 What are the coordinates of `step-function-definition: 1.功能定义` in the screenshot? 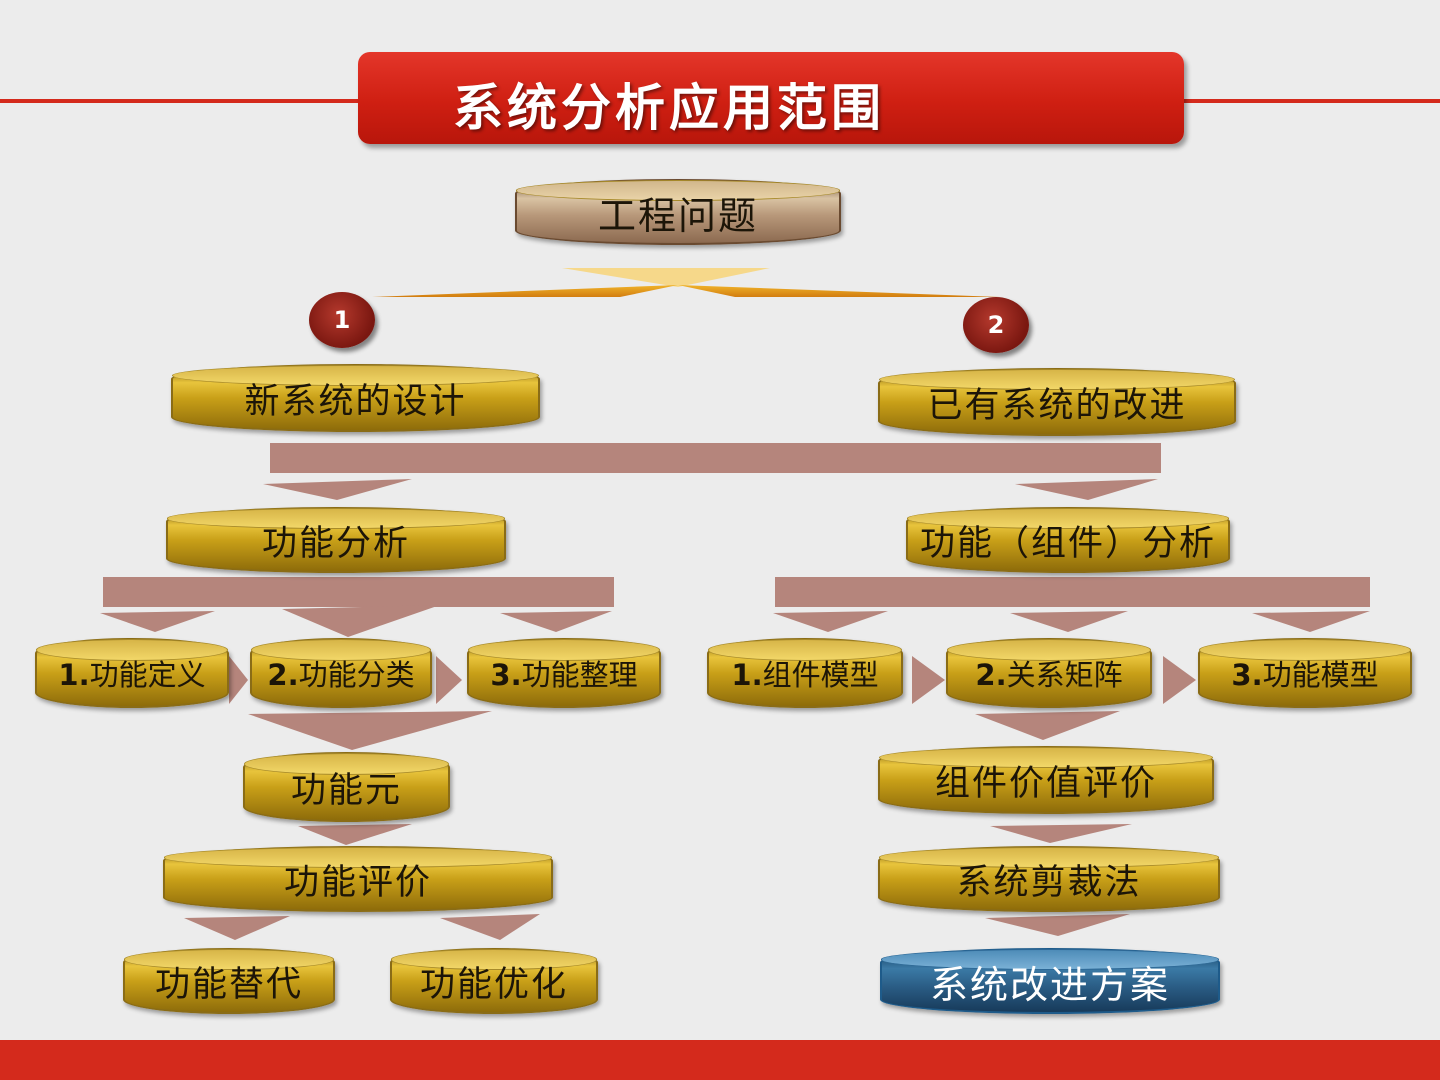 It's located at (132, 673).